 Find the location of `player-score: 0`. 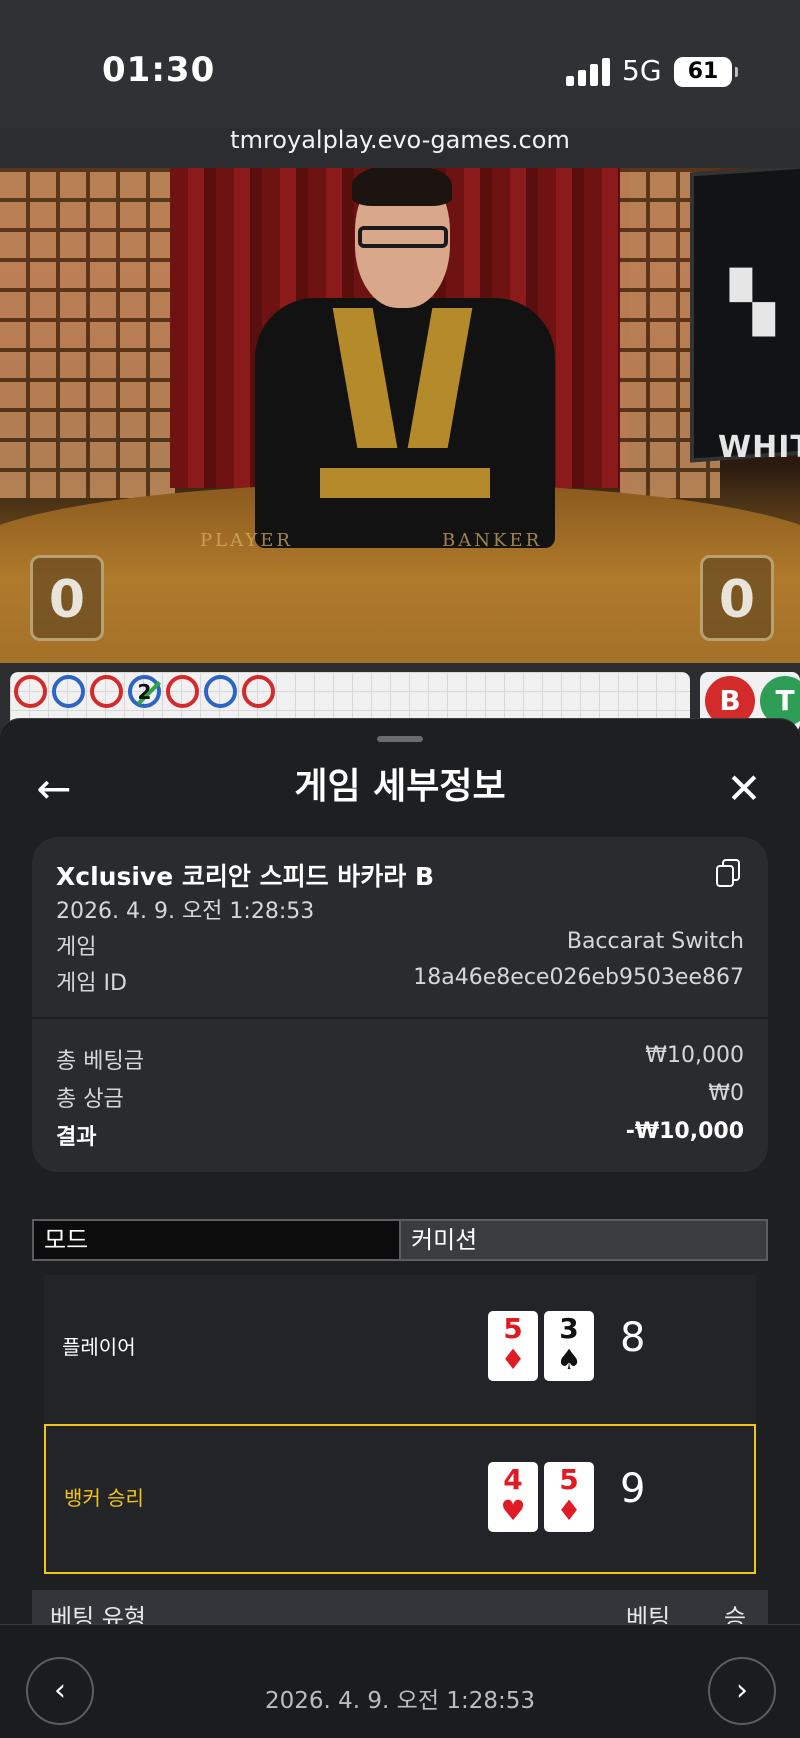

player-score: 0 is located at coordinates (67, 598).